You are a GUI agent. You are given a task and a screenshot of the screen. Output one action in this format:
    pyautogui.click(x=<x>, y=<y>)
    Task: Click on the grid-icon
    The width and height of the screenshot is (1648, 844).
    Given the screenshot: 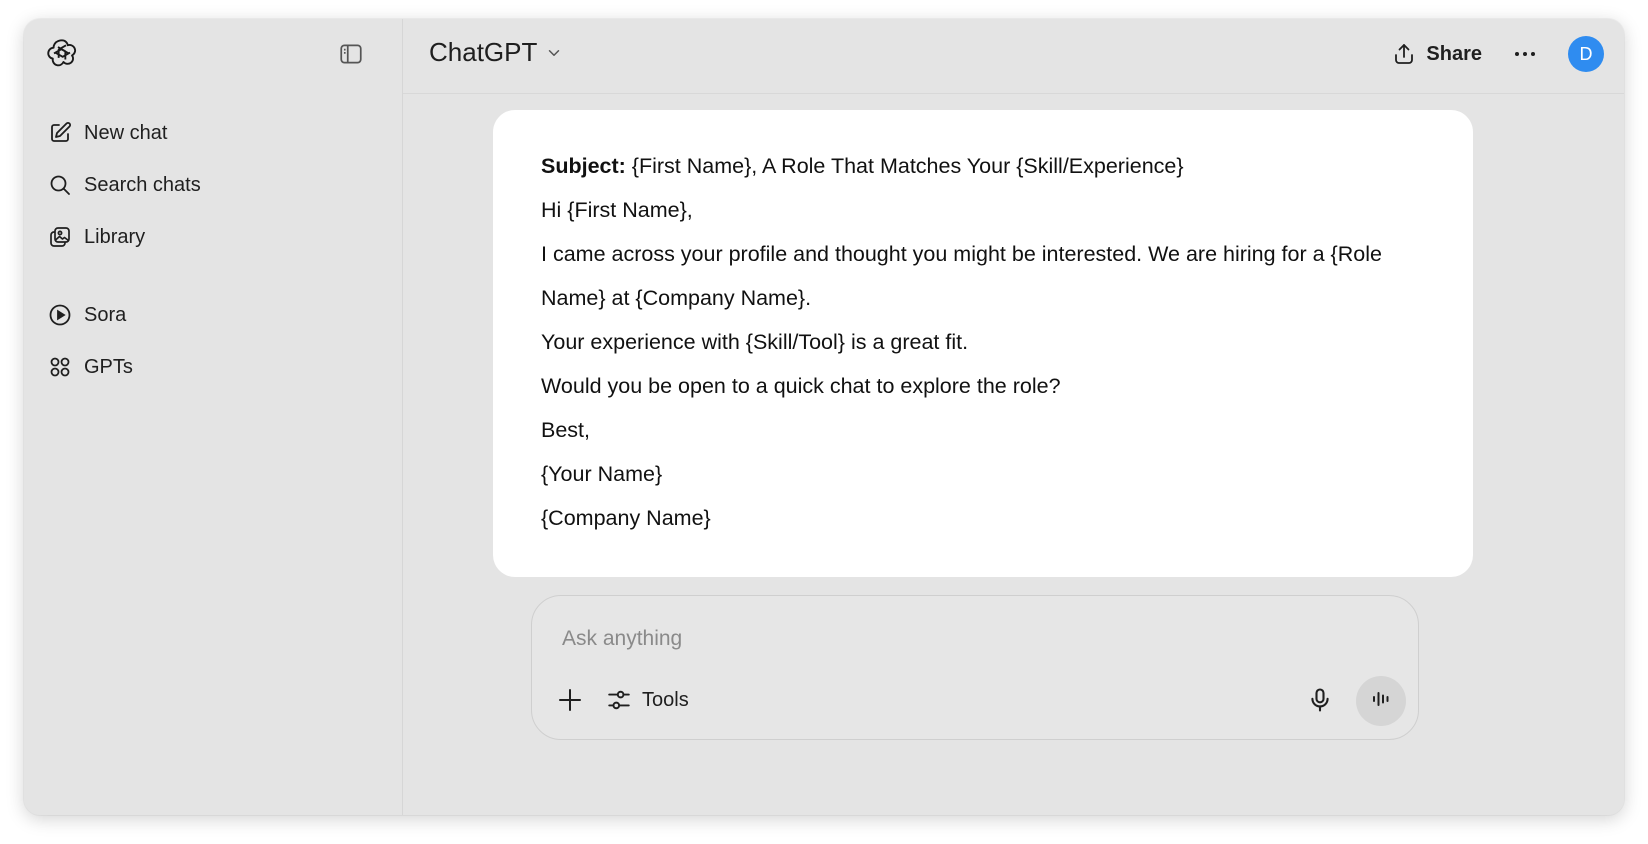 What is the action you would take?
    pyautogui.click(x=60, y=367)
    